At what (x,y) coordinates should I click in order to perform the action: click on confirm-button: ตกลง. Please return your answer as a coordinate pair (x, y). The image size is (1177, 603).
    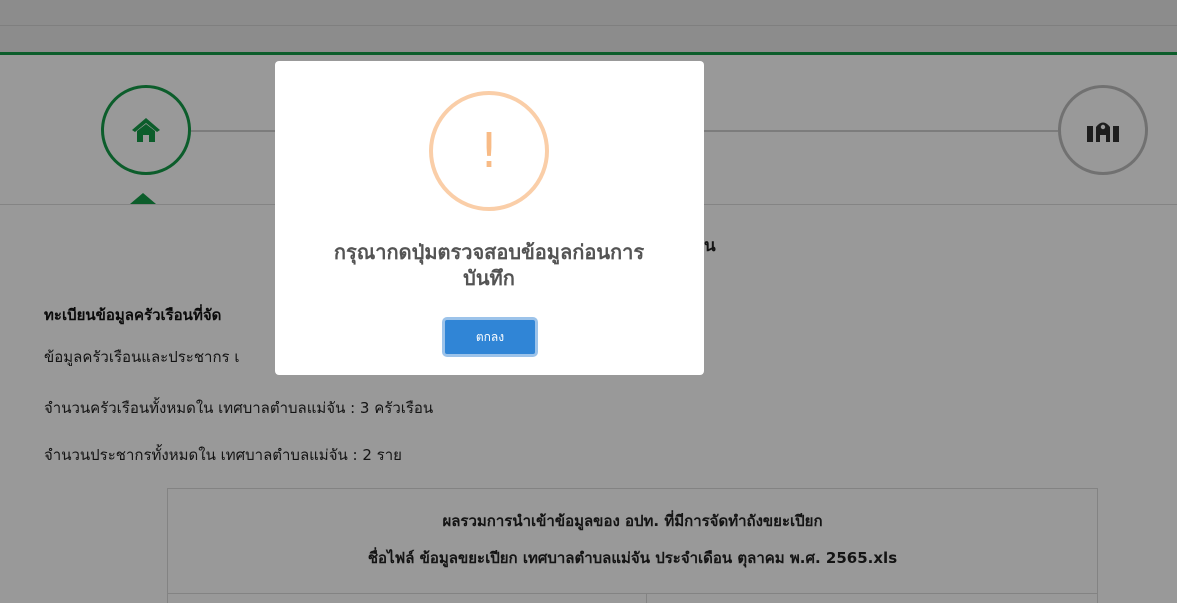
    Looking at the image, I should click on (490, 337).